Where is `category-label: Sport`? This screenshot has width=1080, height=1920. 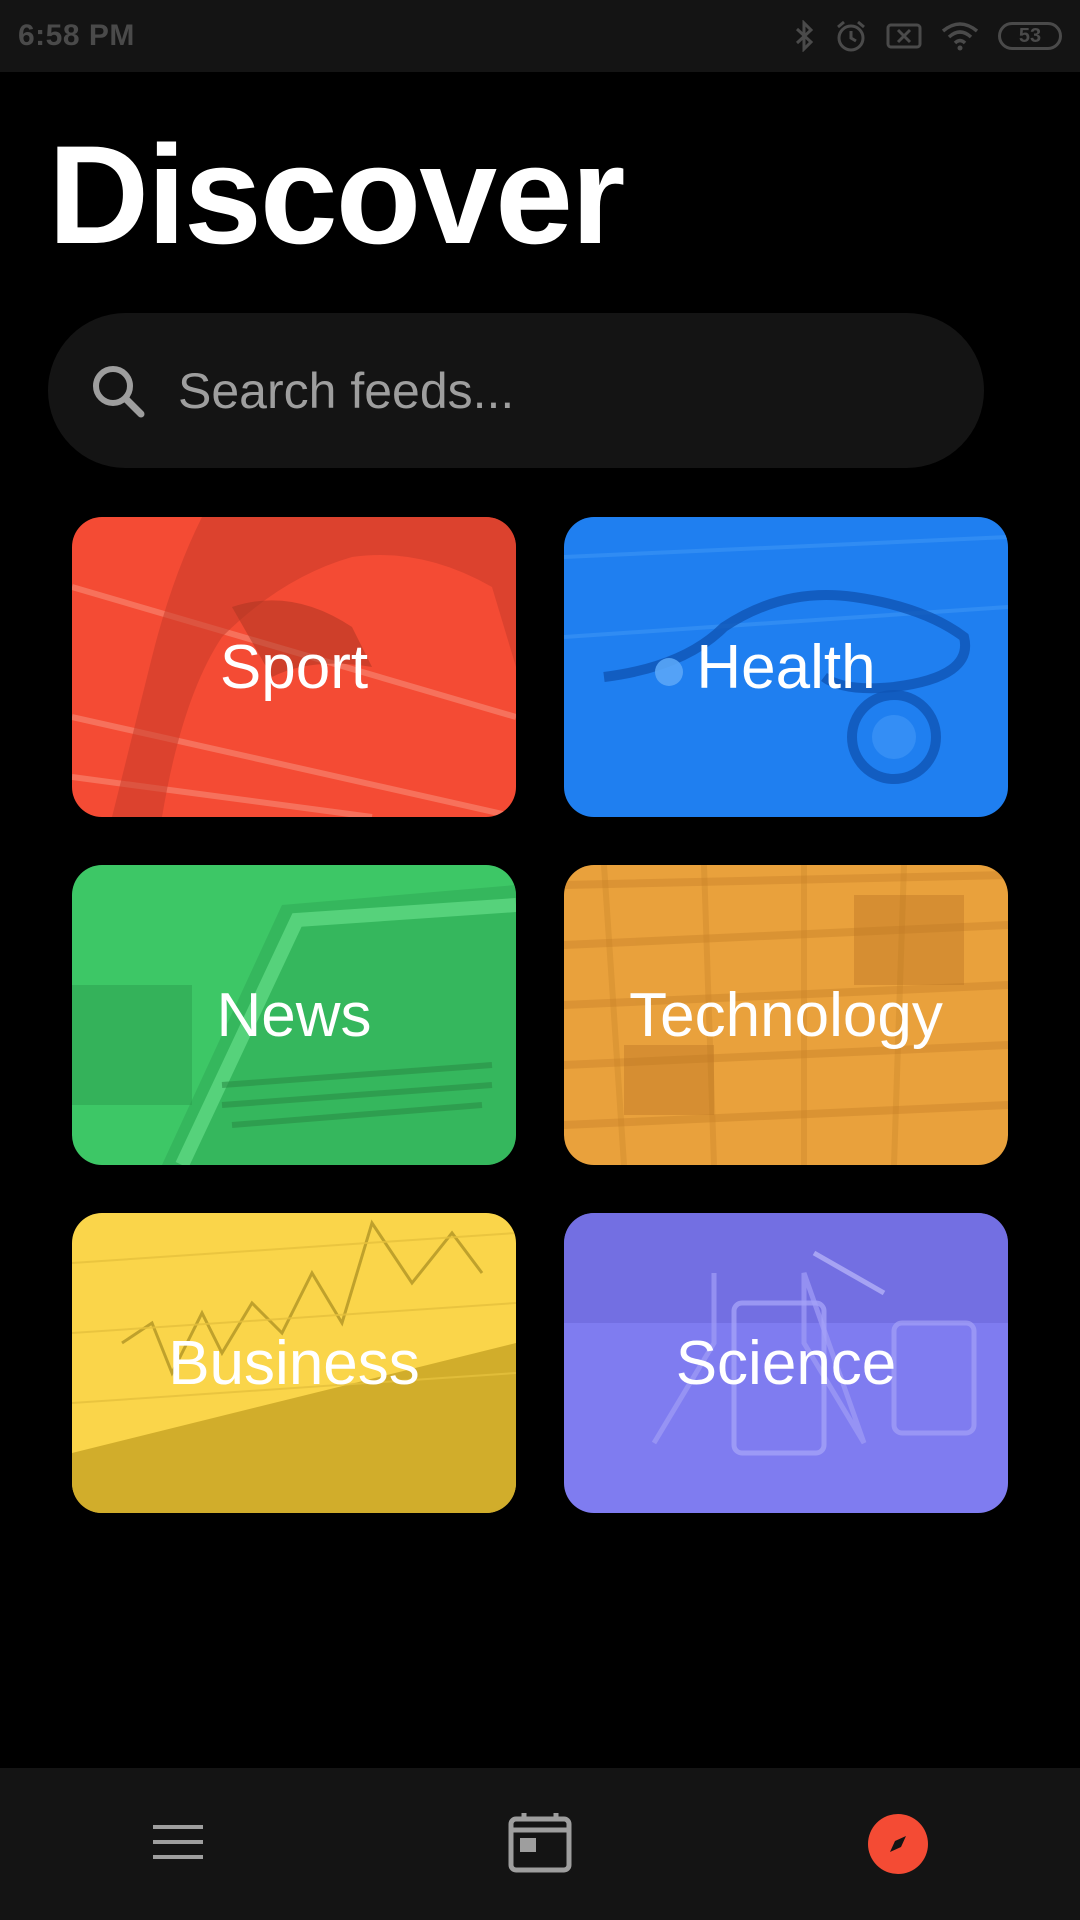
category-label: Sport is located at coordinates (294, 667).